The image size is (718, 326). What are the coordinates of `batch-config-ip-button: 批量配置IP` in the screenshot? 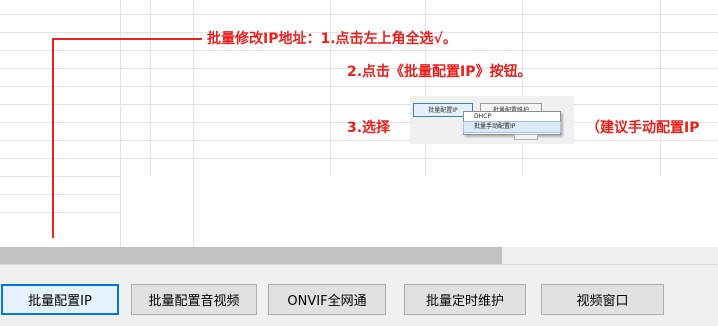 It's located at (60, 299).